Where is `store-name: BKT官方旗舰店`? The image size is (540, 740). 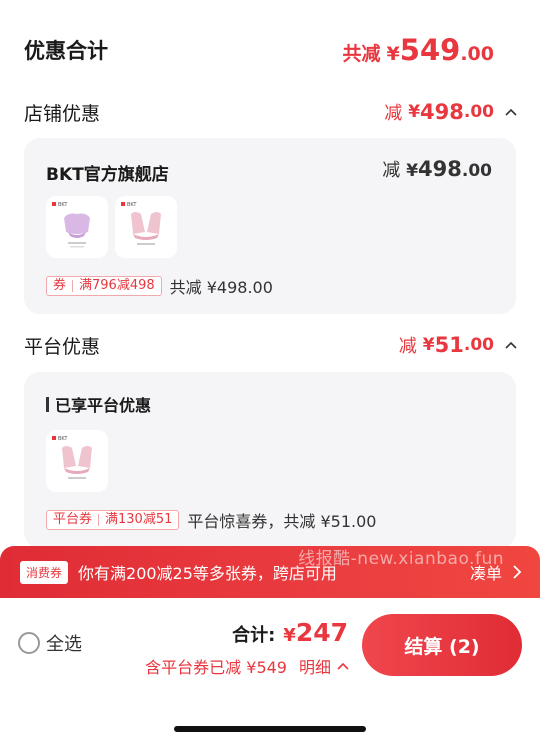
store-name: BKT官方旗舰店 is located at coordinates (107, 172).